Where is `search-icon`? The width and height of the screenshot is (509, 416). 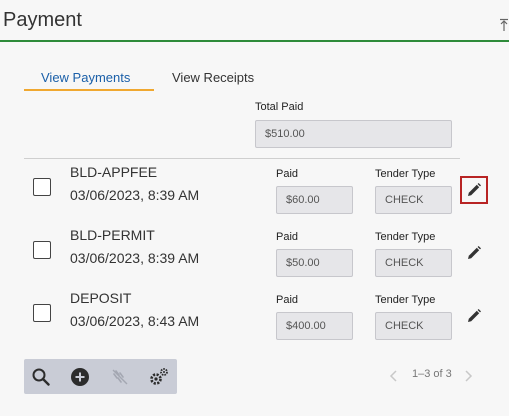 search-icon is located at coordinates (41, 377).